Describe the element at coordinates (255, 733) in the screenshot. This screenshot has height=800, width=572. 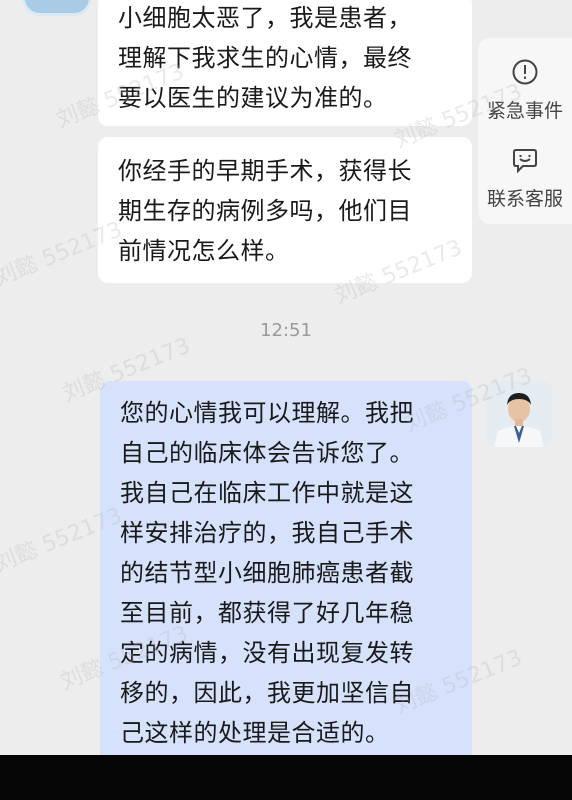
I see `message-line: 己这样的处理是合适的。` at that location.